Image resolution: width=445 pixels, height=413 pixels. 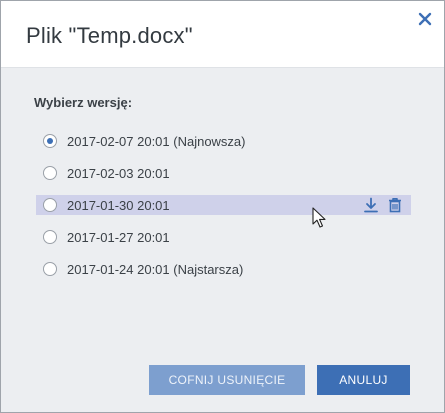 I want to click on version-row-4: 2017-01-24 20:01 (Najstarsza), so click(x=223, y=269).